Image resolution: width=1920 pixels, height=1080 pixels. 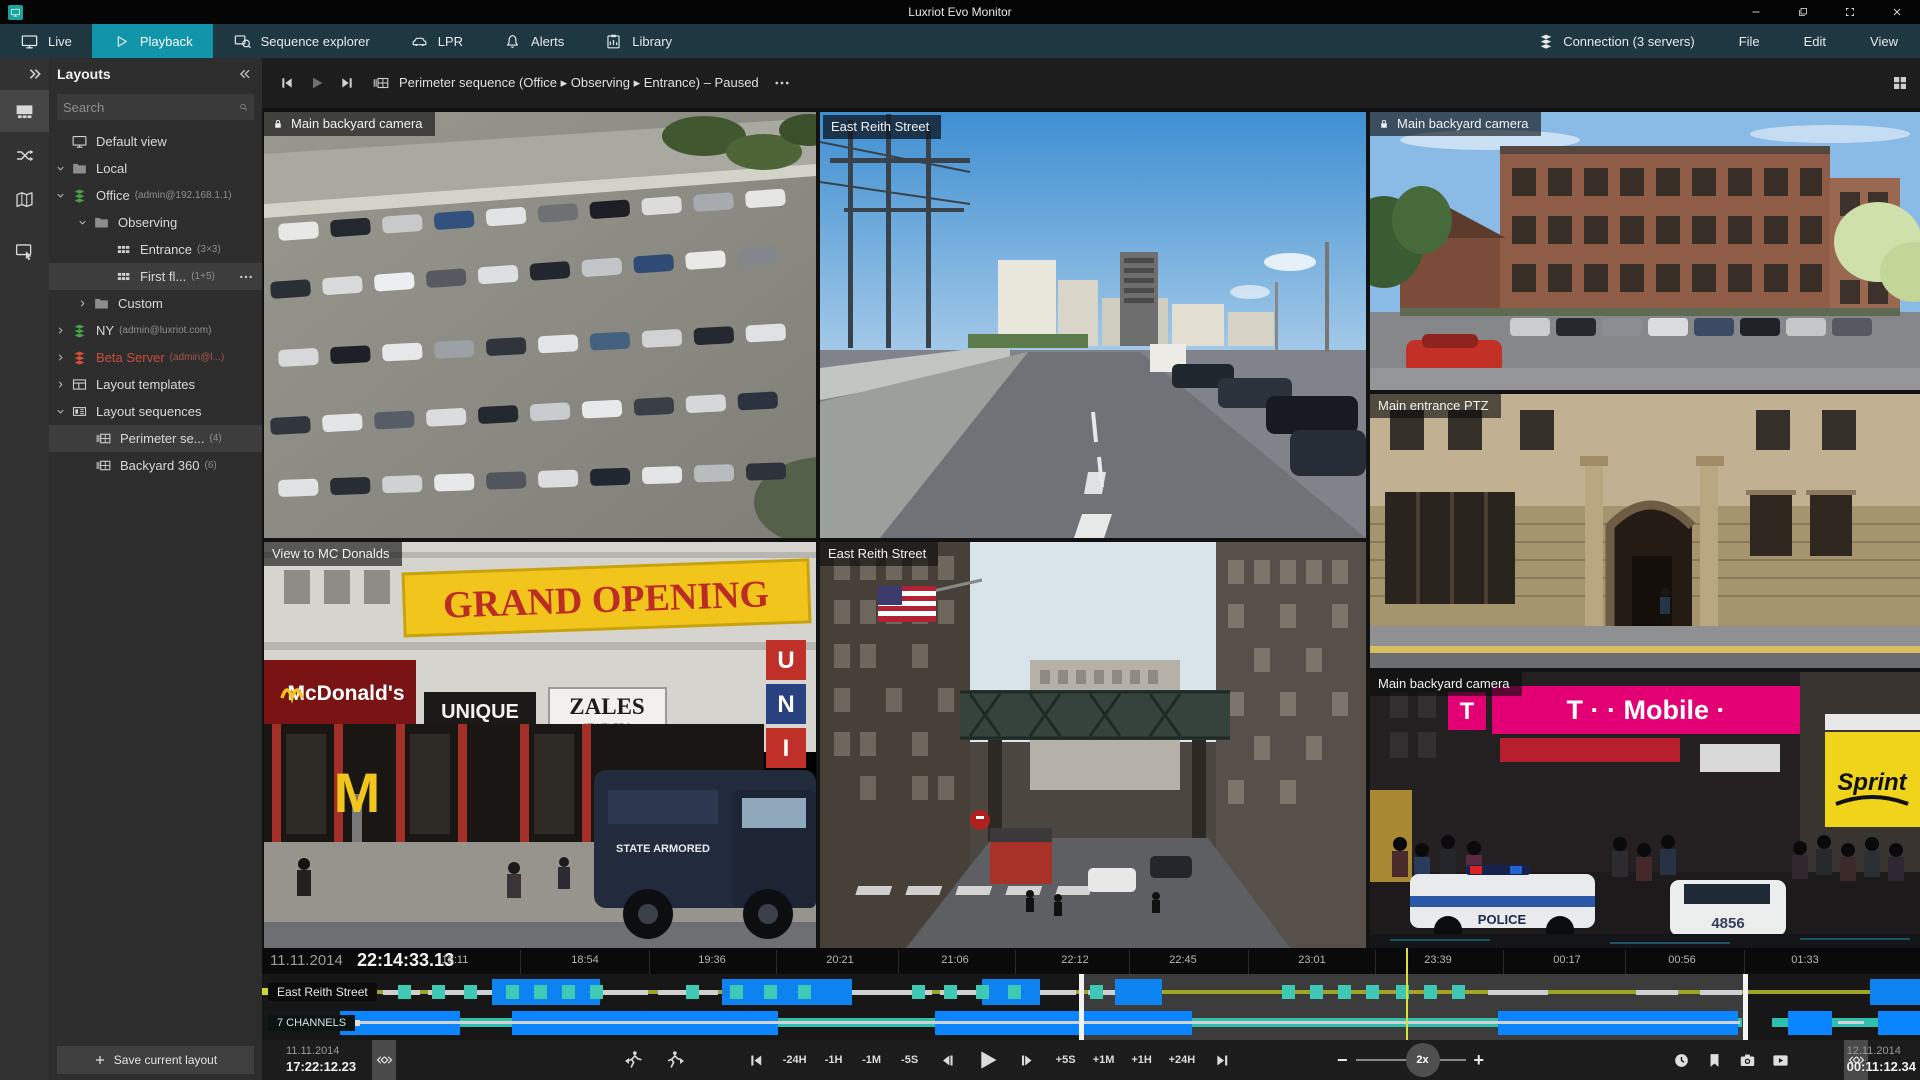 I want to click on fwd-5s-button: +5S, so click(x=1066, y=1060).